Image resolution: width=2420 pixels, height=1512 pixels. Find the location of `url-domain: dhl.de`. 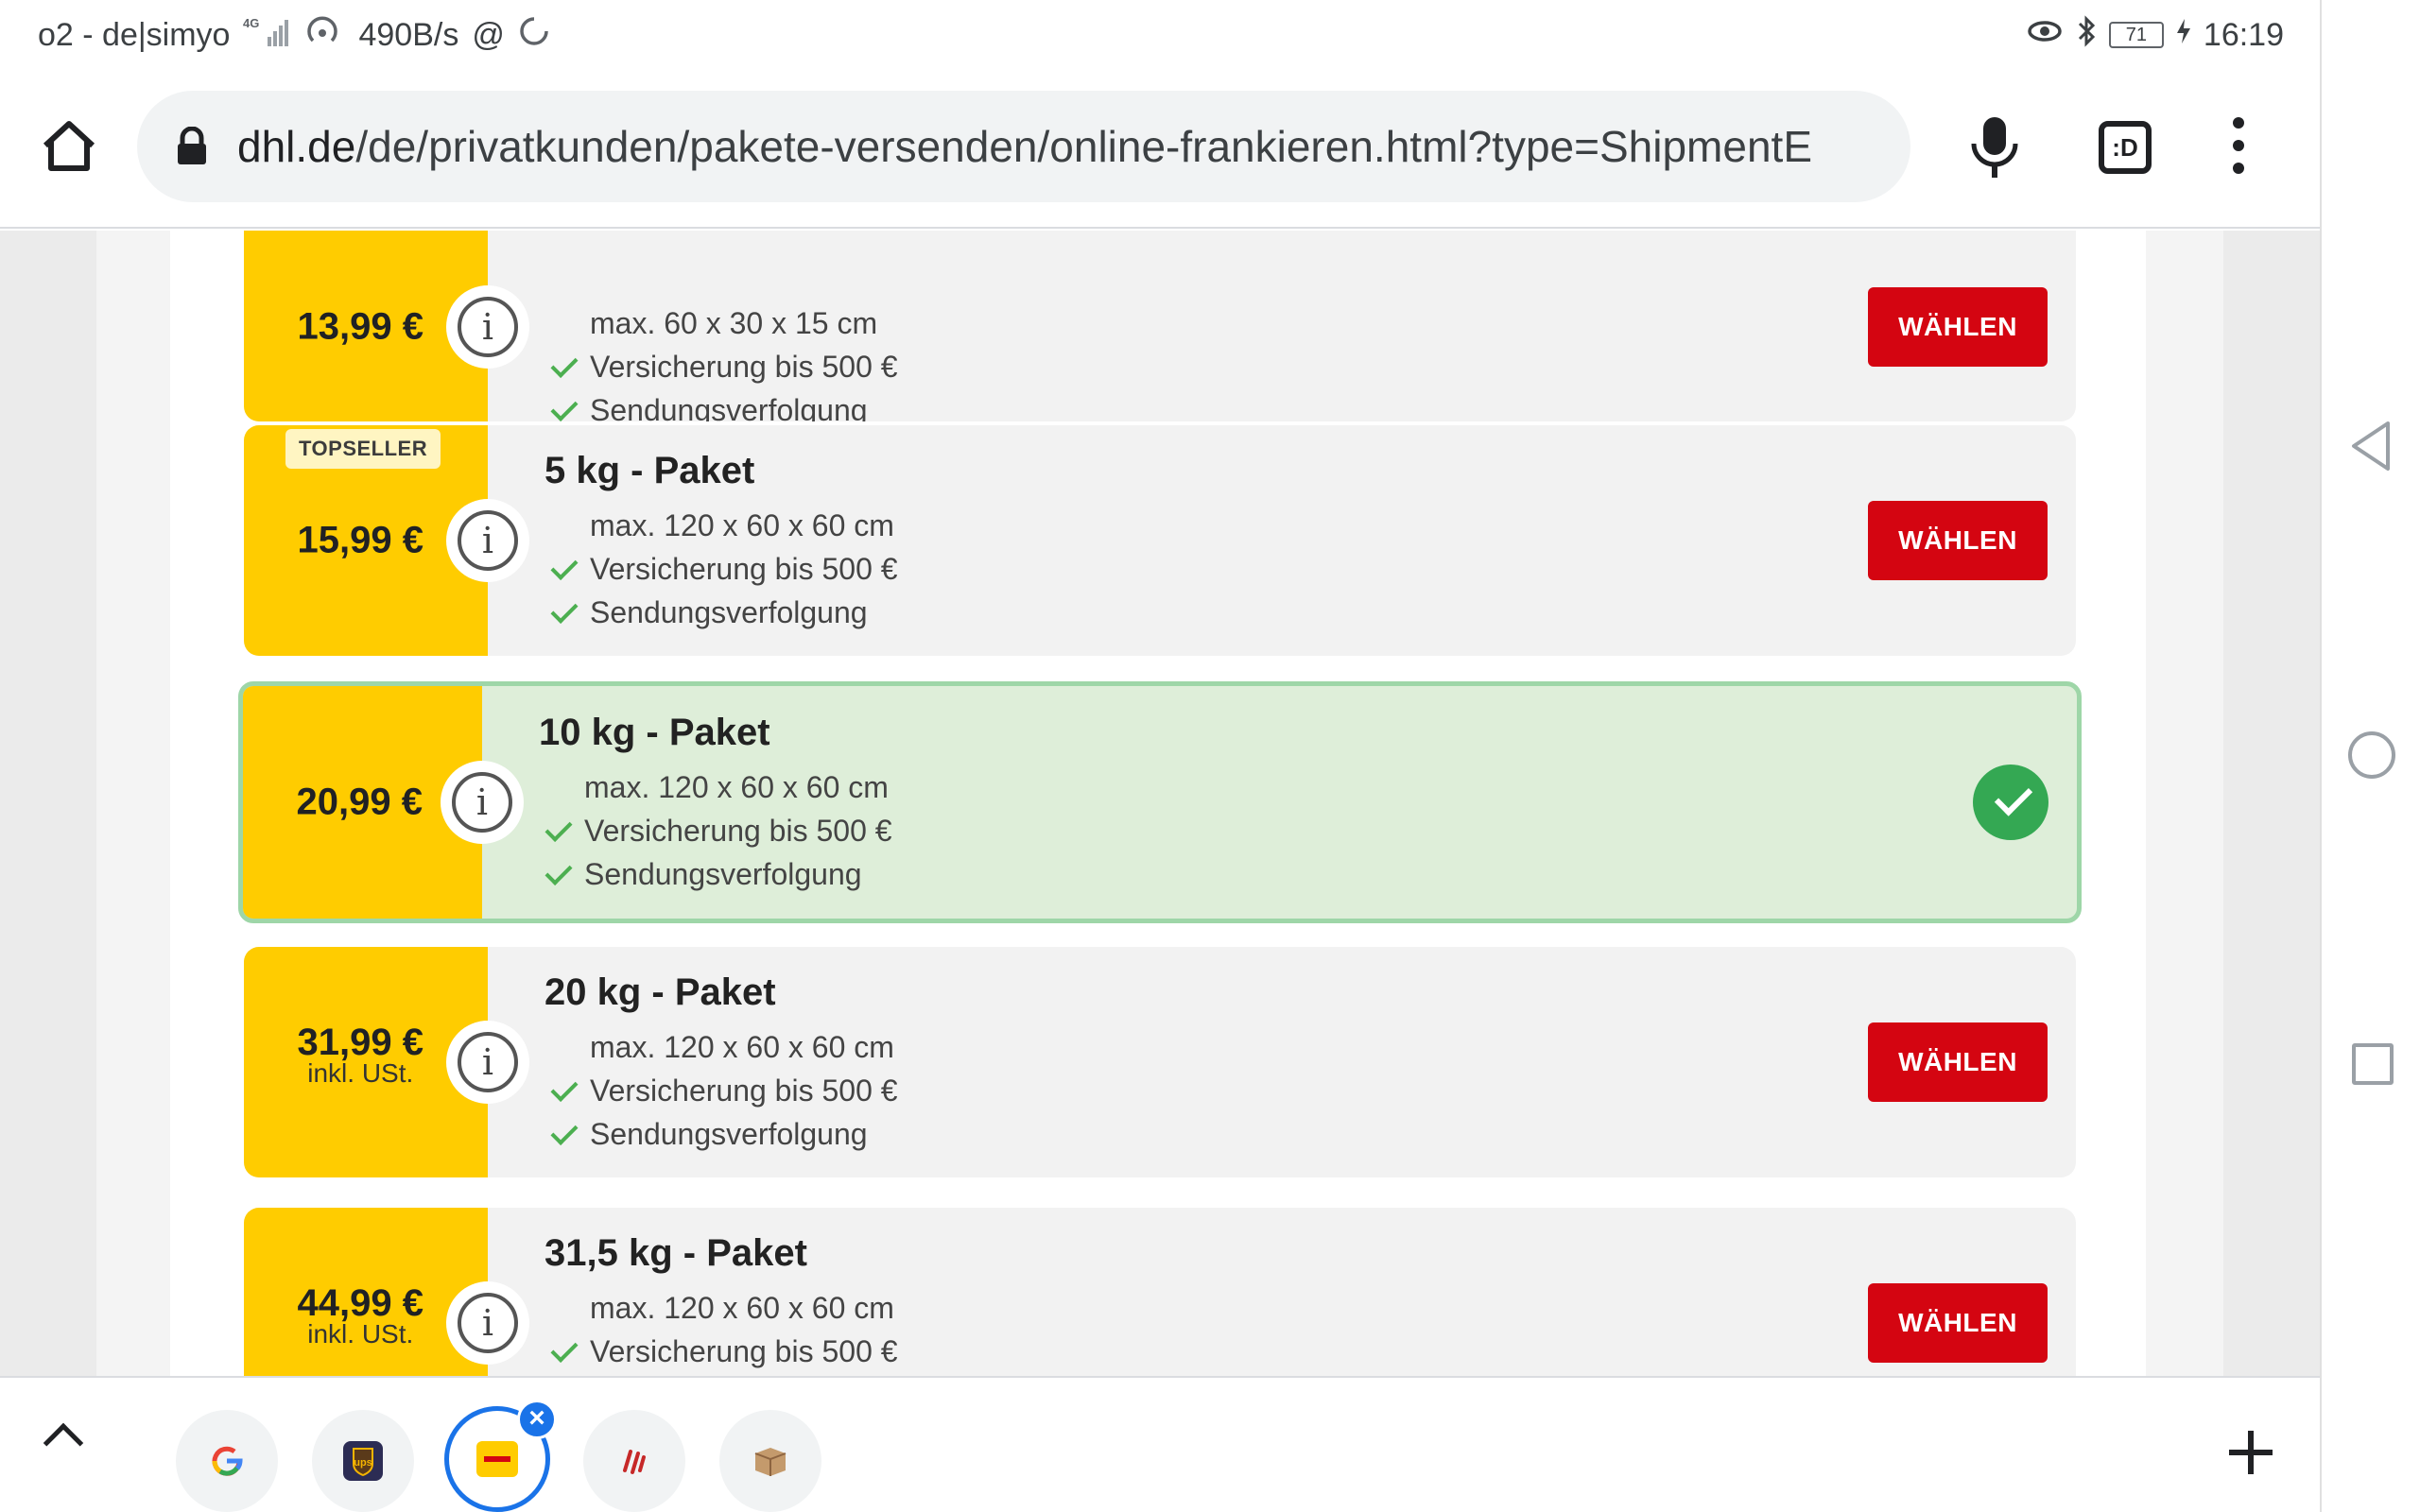

url-domain: dhl.de is located at coordinates (296, 146).